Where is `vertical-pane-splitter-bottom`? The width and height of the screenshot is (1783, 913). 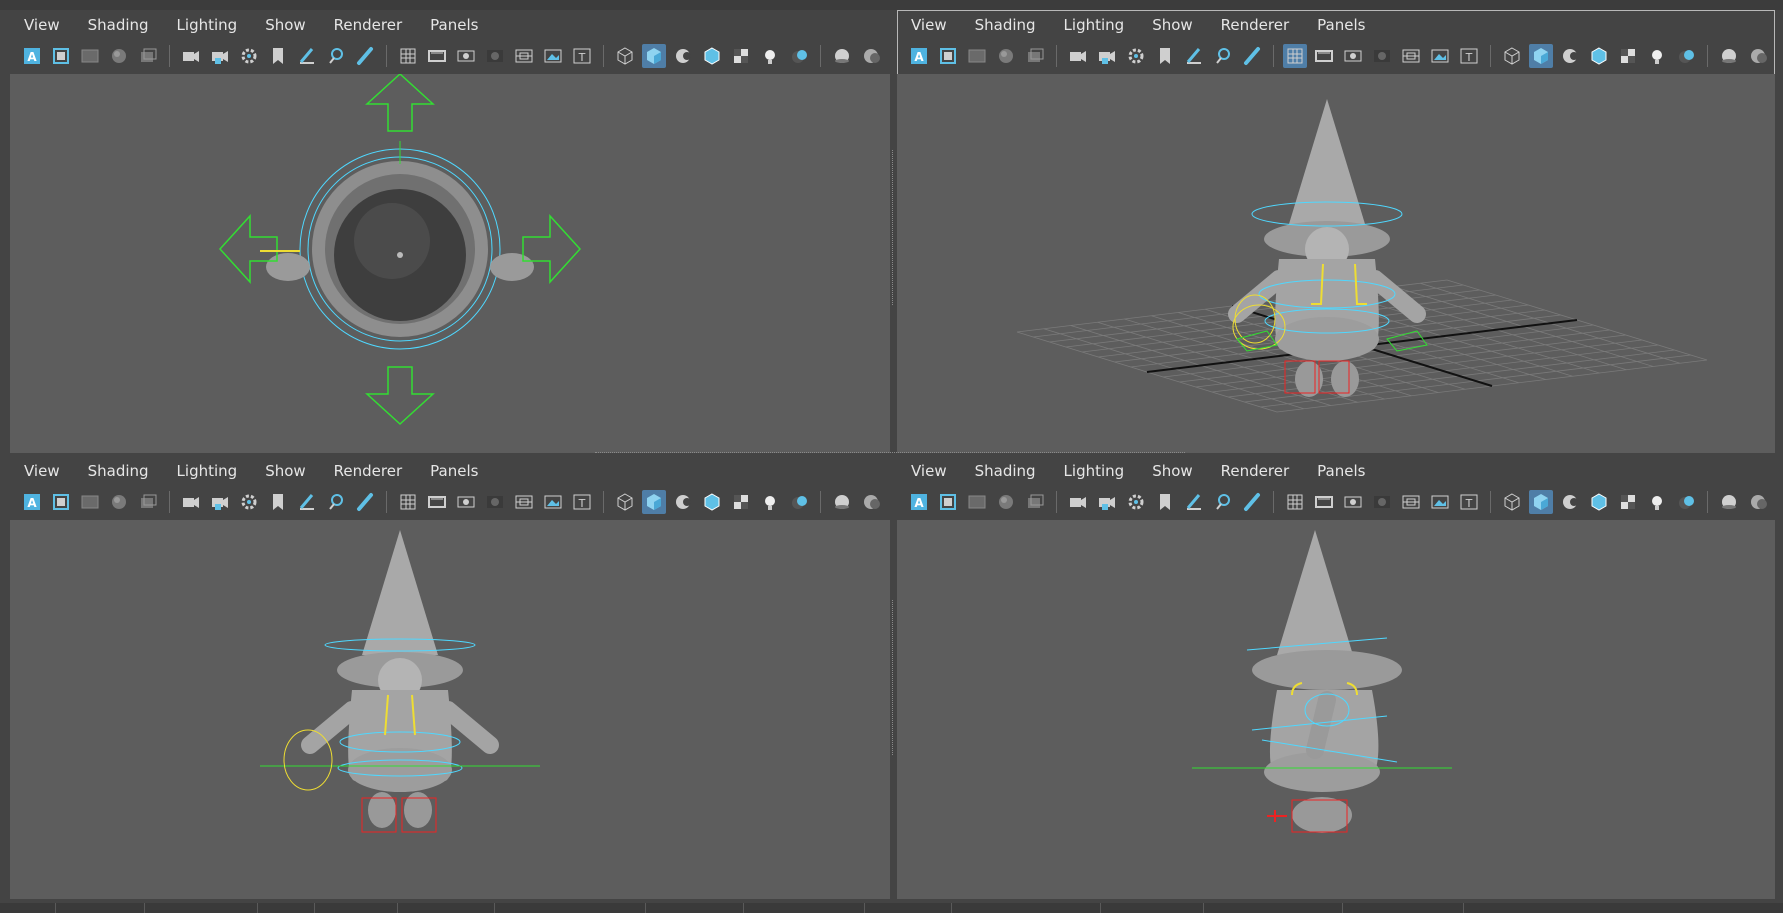
vertical-pane-splitter-bottom is located at coordinates (893, 677).